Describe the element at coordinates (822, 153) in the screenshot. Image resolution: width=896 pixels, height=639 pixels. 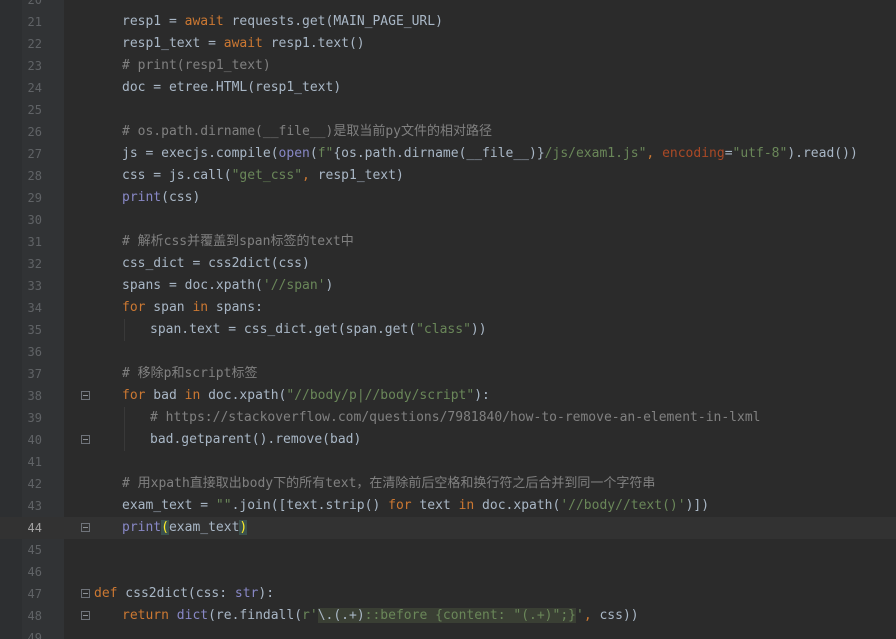
I see `code-token: ).read())` at that location.